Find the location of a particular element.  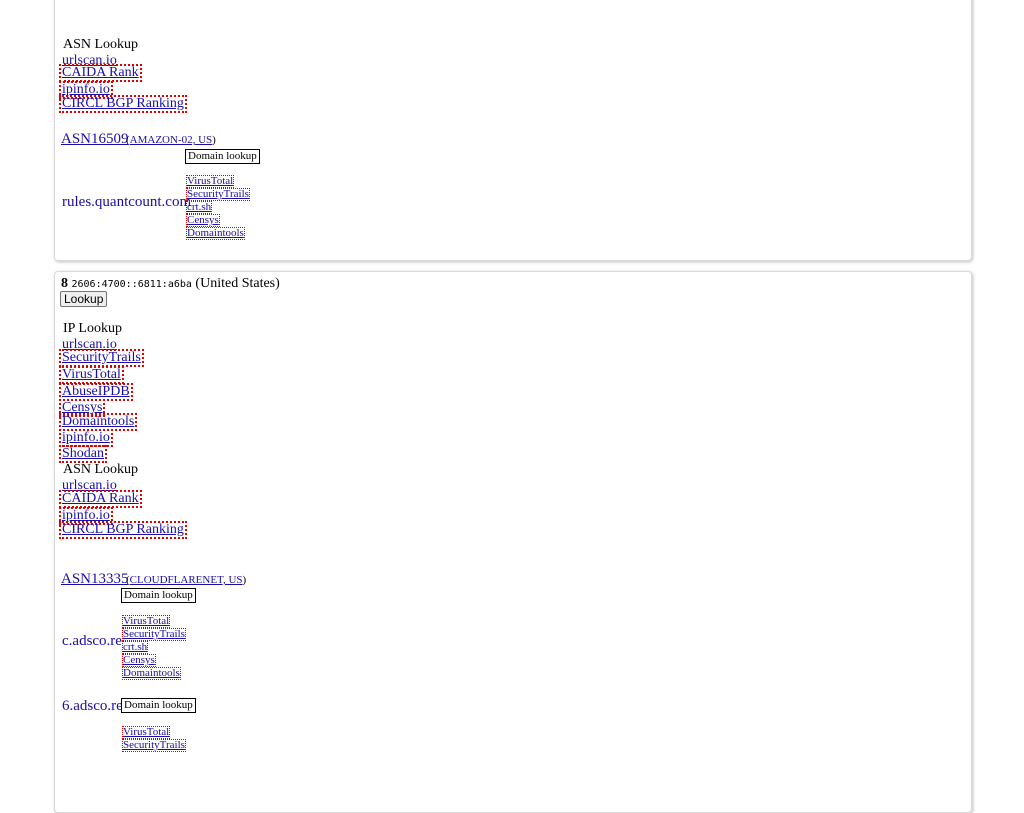

ip-link-securitytrails: SecurityTrails is located at coordinates (101, 358).